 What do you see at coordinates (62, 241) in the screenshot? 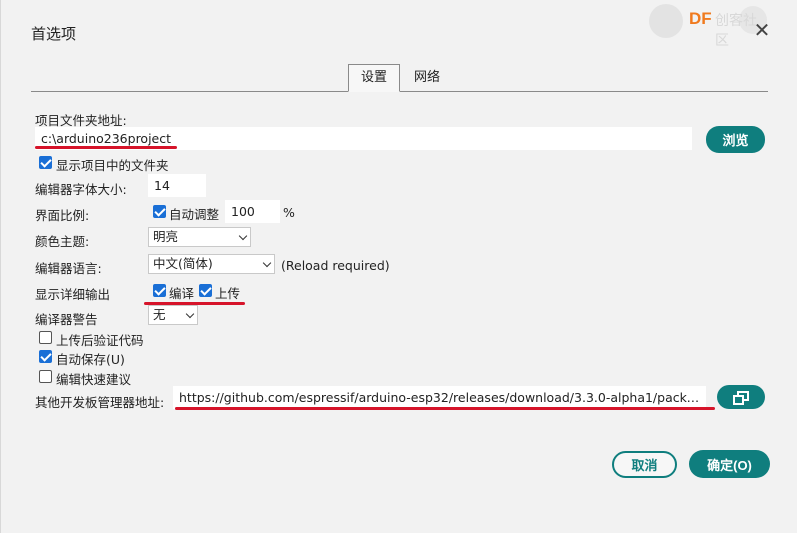
I see `theme-label: 颜色主题:` at bounding box center [62, 241].